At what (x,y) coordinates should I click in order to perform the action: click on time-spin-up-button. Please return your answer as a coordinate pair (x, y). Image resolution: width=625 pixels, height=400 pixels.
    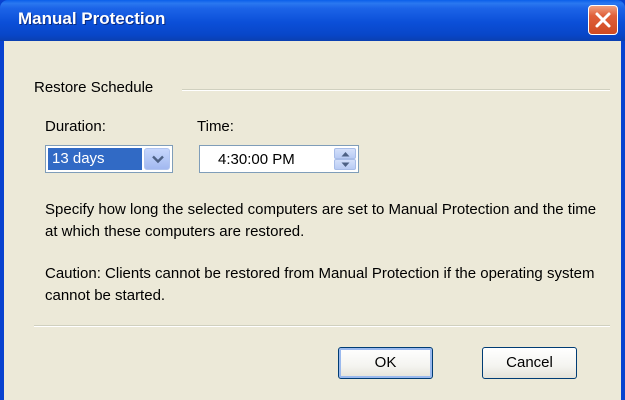
    Looking at the image, I should click on (345, 153).